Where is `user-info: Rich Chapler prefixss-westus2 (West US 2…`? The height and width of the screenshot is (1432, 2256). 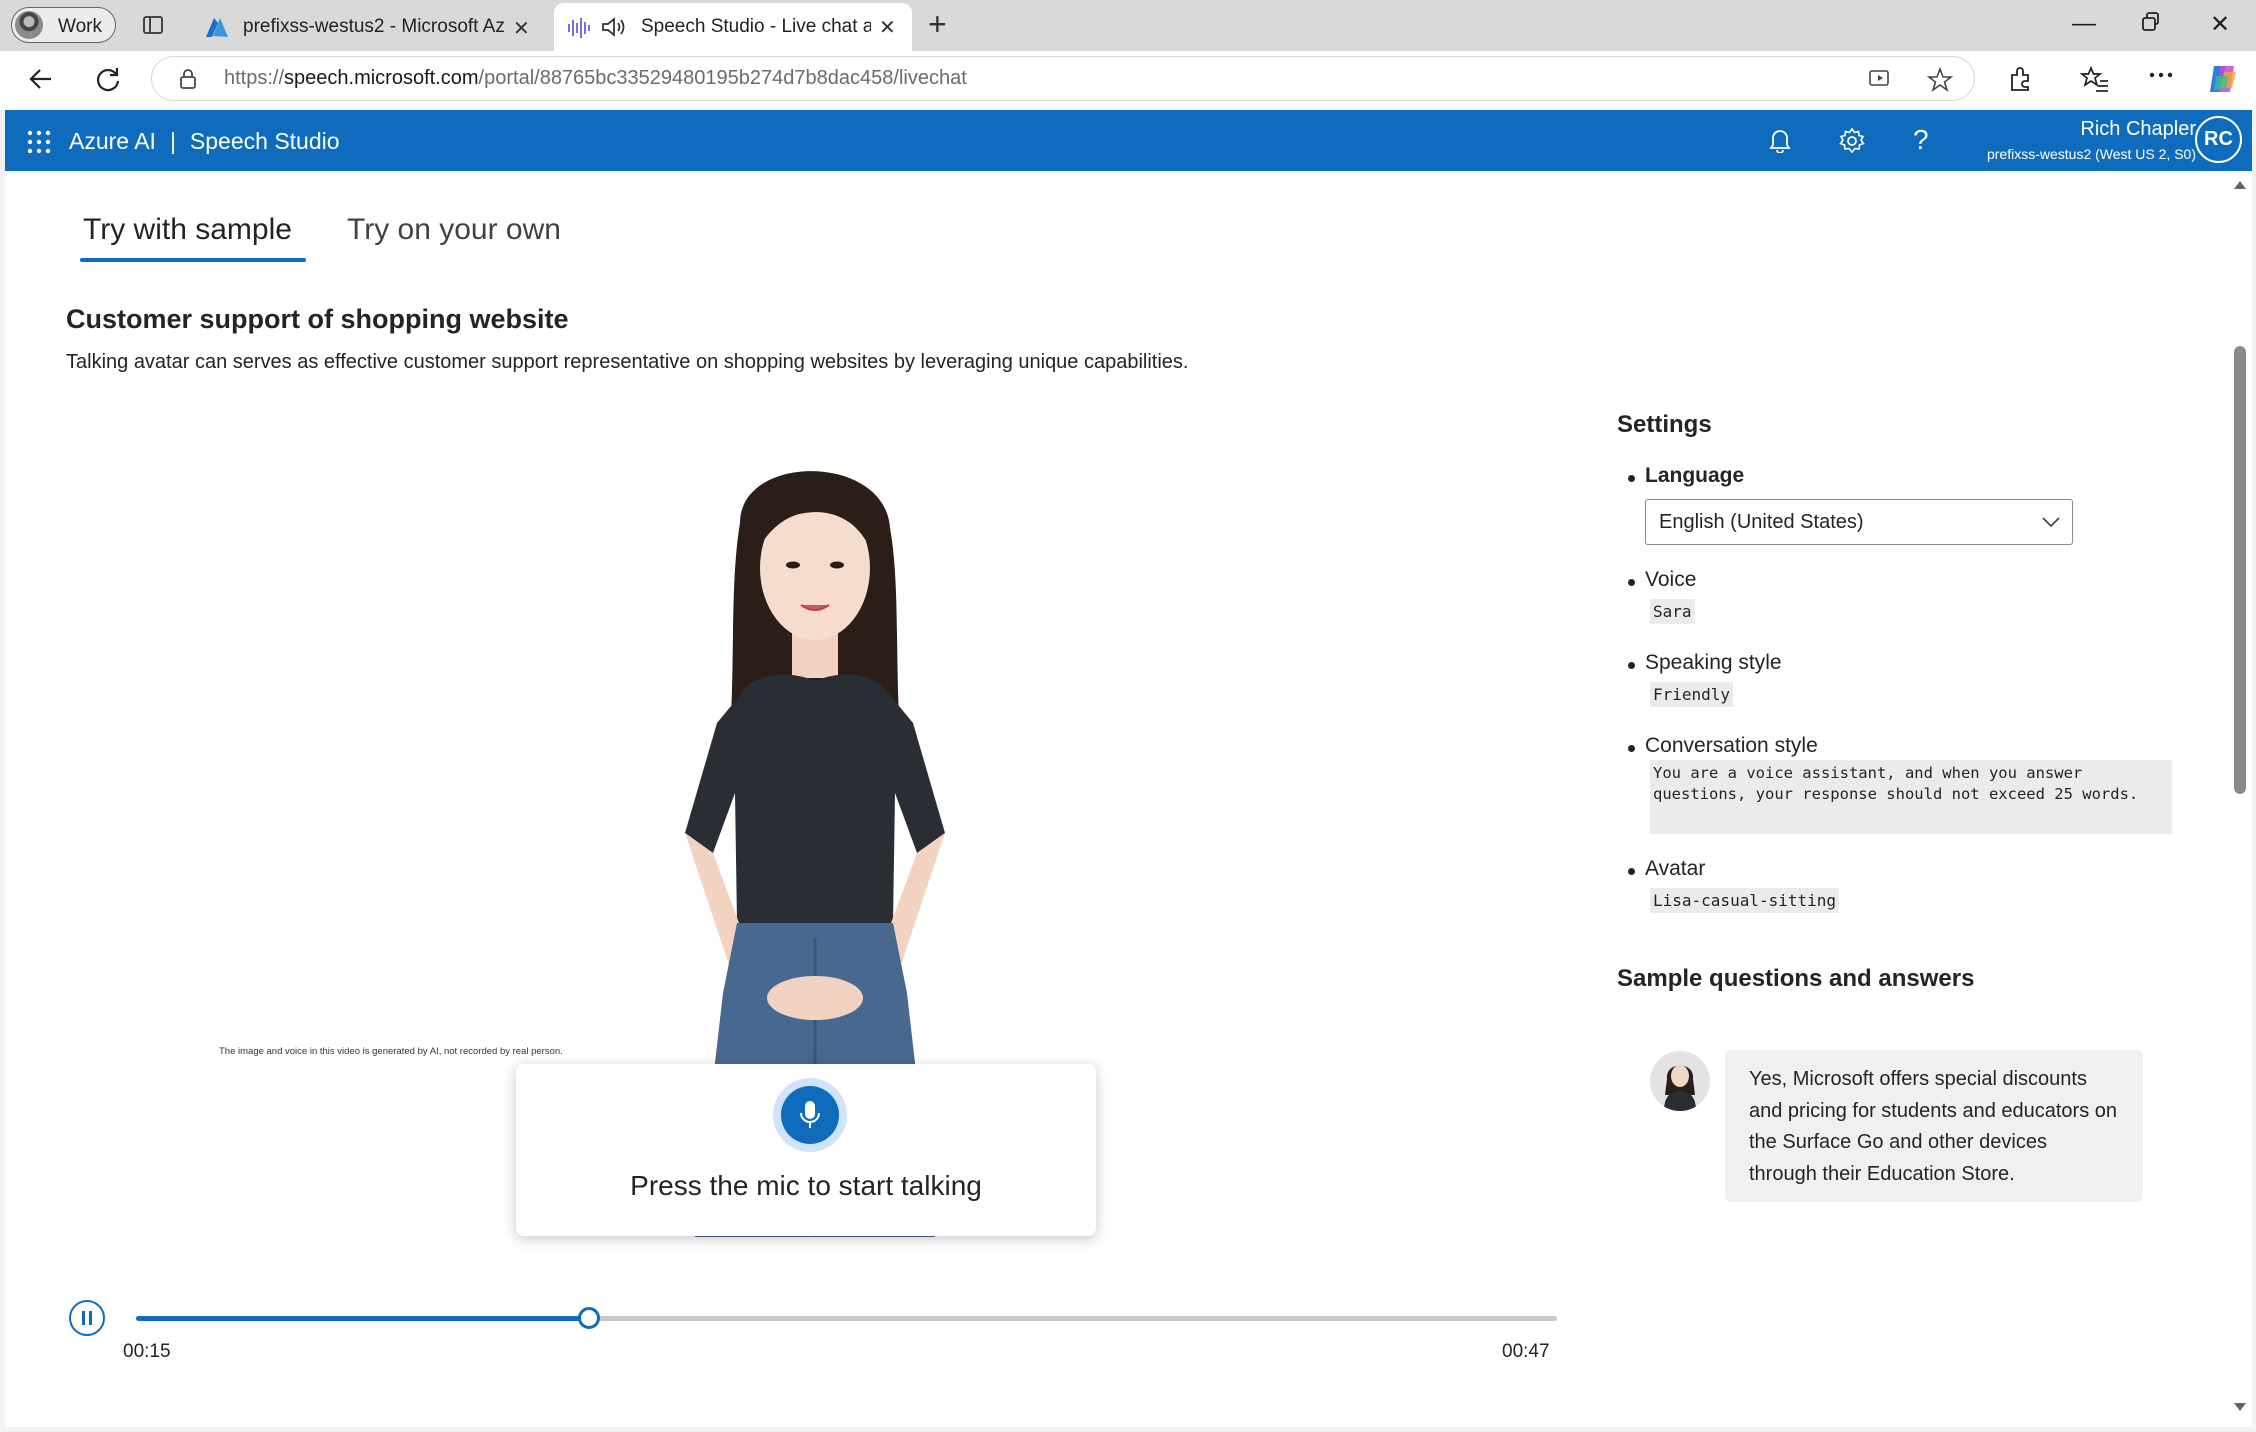 user-info: Rich Chapler prefixss-westus2 (West US 2… is located at coordinates (2091, 140).